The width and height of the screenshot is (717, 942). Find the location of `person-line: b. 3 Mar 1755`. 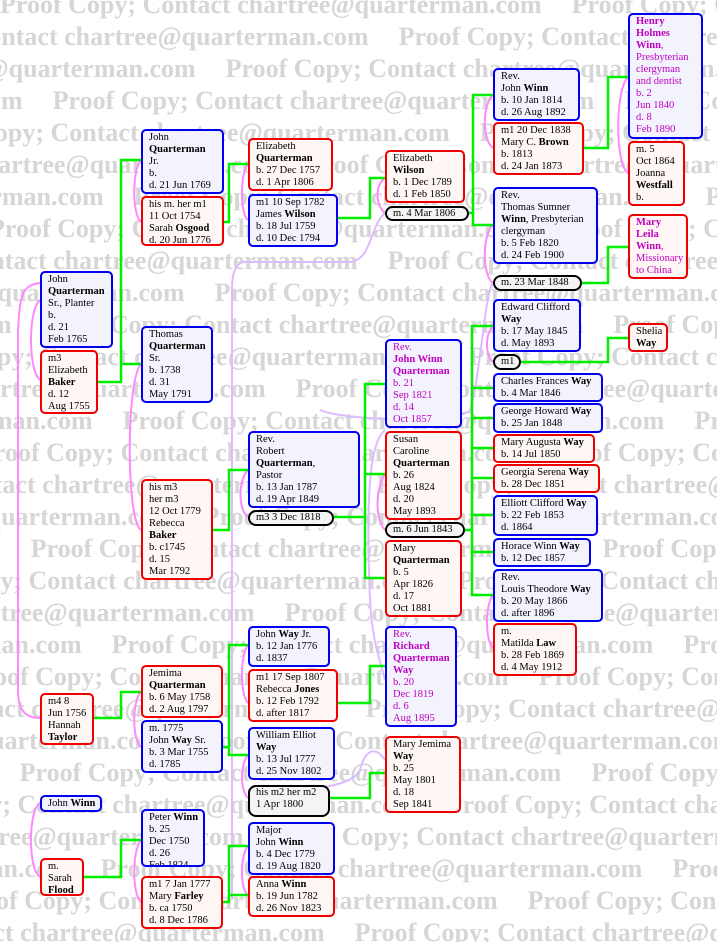

person-line: b. 3 Mar 1755 is located at coordinates (179, 752).